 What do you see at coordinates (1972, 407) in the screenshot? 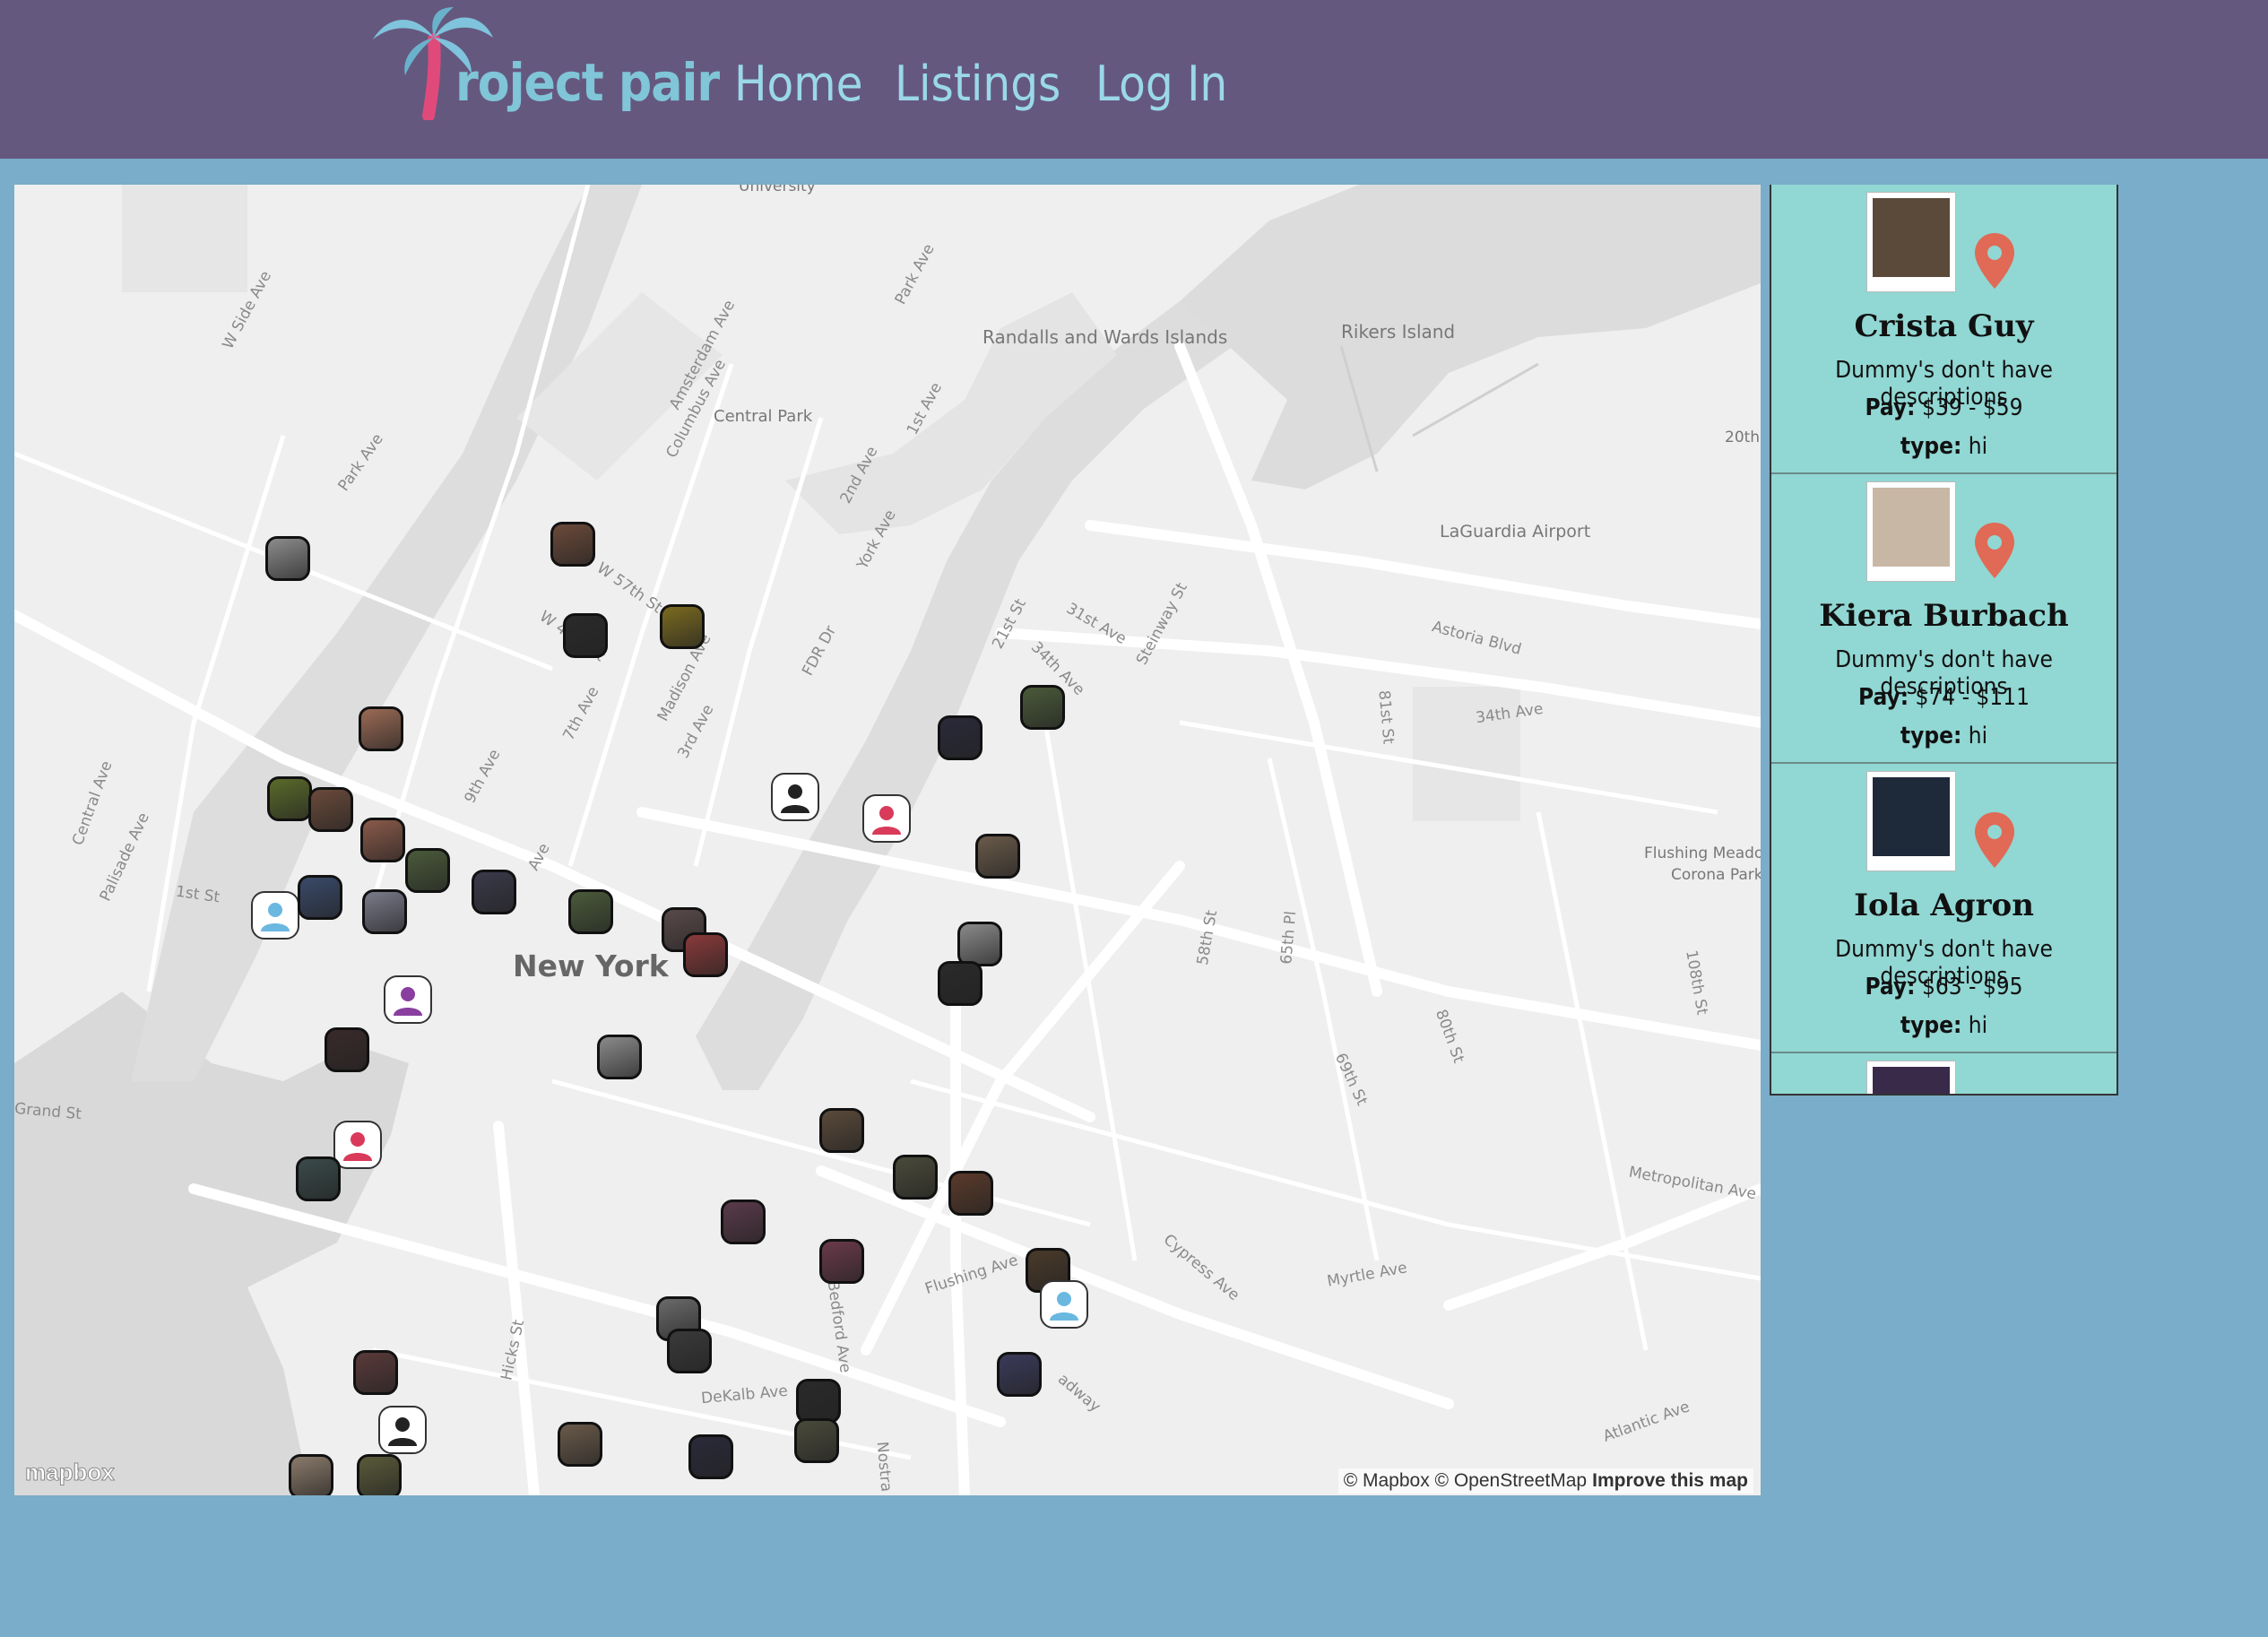
I see `pay-value: $39 - $59` at bounding box center [1972, 407].